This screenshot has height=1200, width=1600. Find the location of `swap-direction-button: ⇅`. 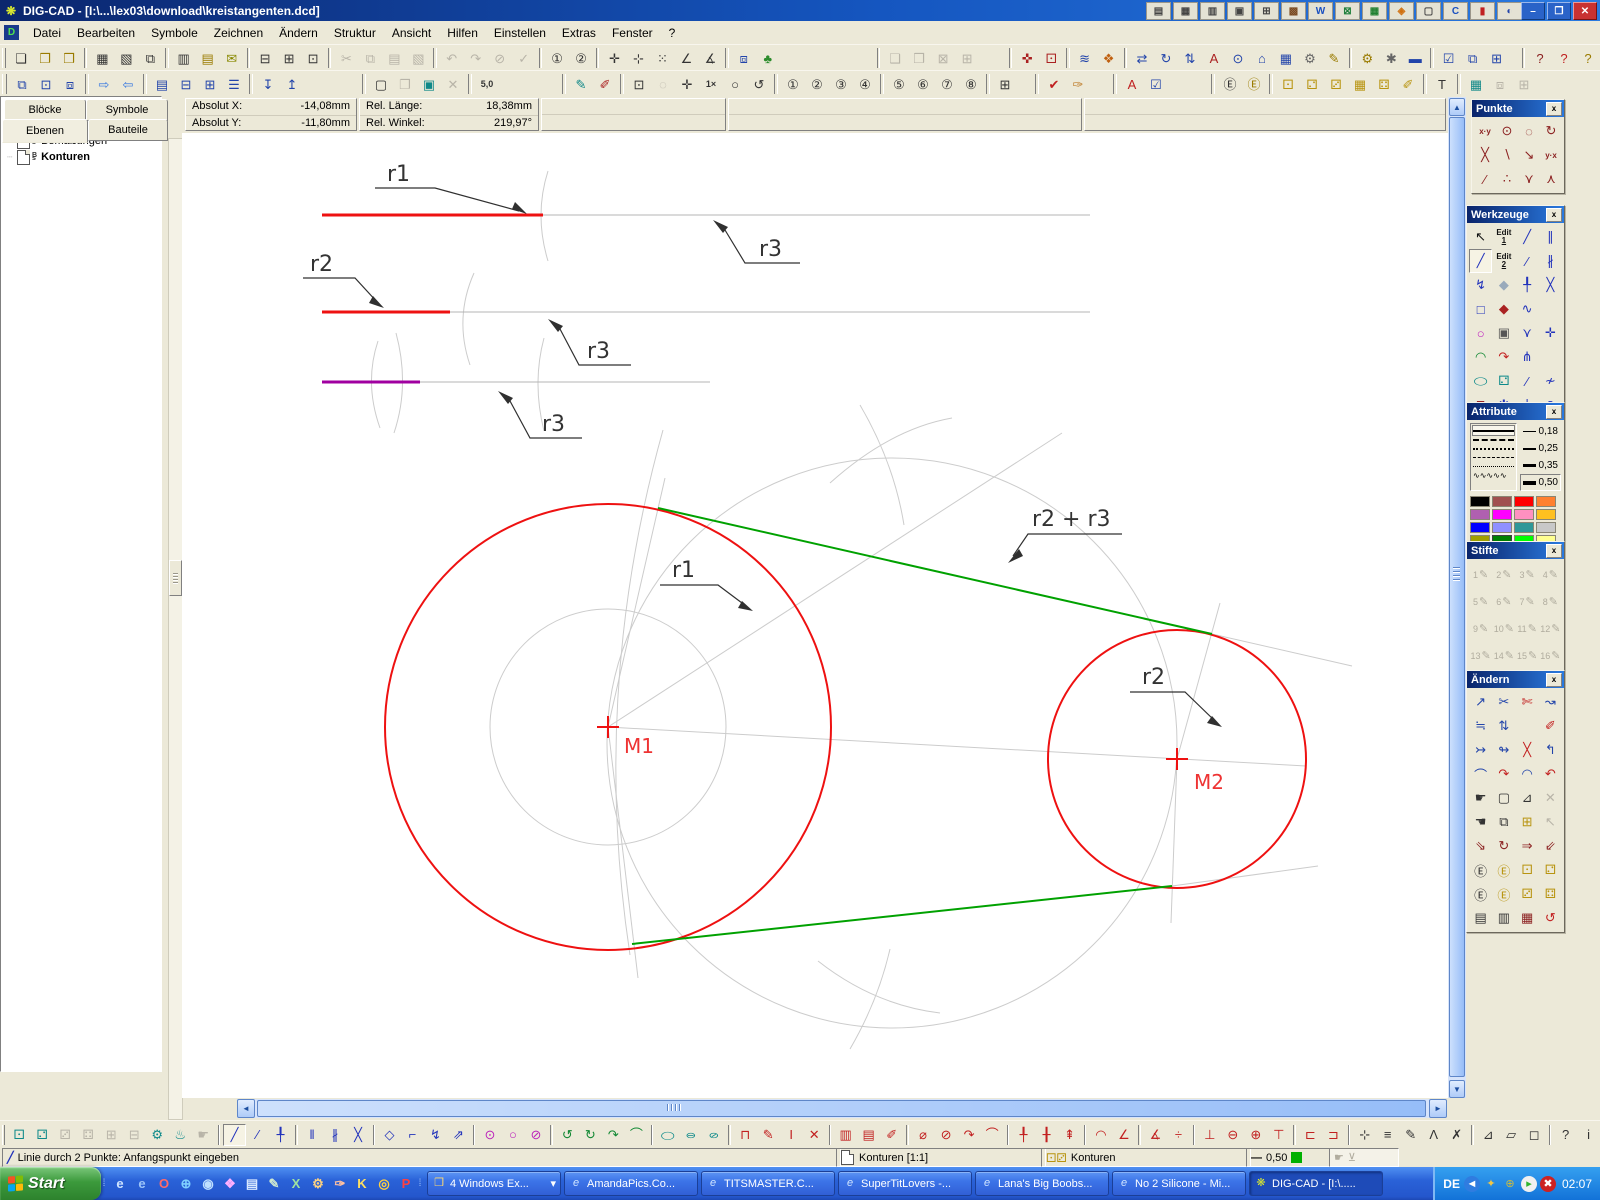

swap-direction-button: ⇅ is located at coordinates (1503, 726).